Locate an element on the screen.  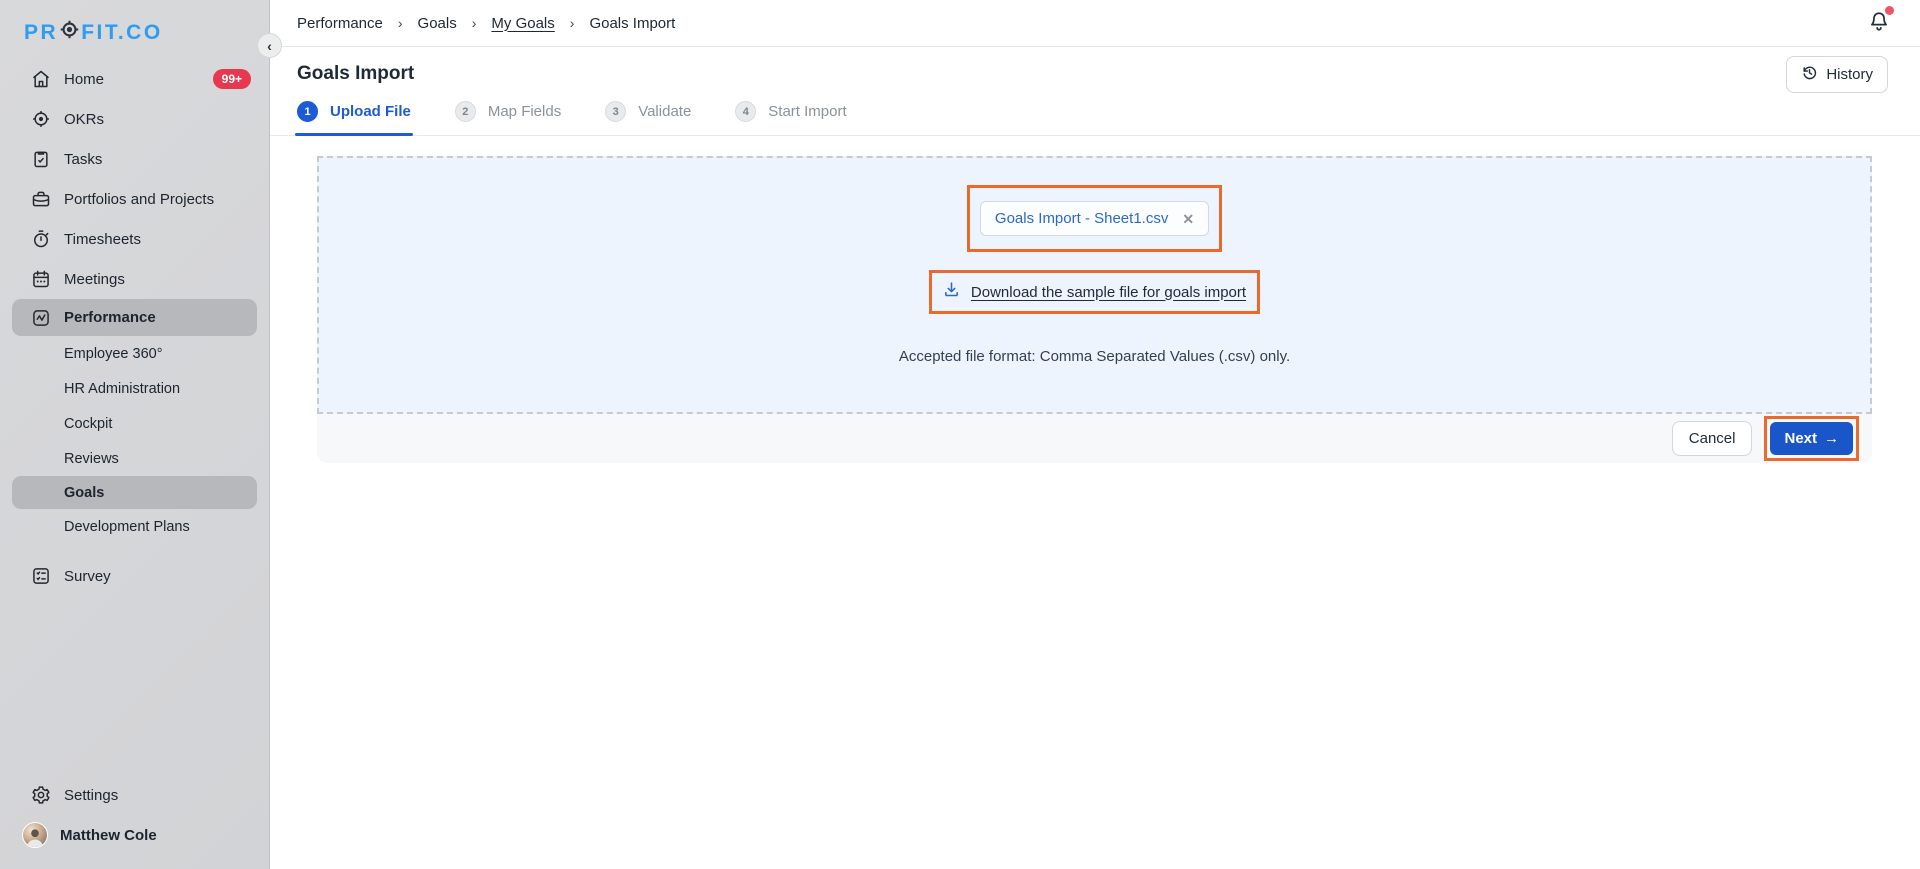
uploaded-file-chip: Goals Import - Sheet1.csv ✕ is located at coordinates (1094, 218).